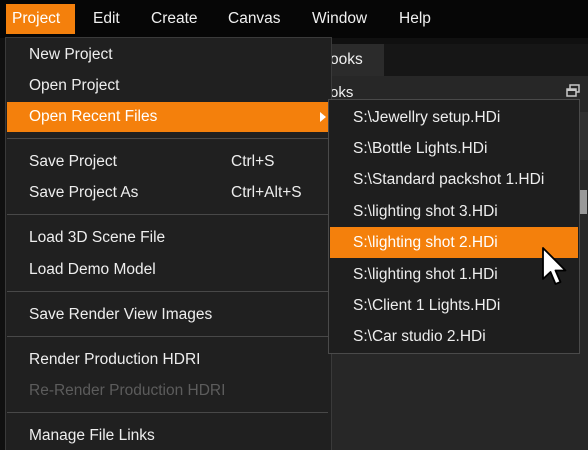  I want to click on recent-file-label: S:\lighting shot 1.HDi, so click(425, 274).